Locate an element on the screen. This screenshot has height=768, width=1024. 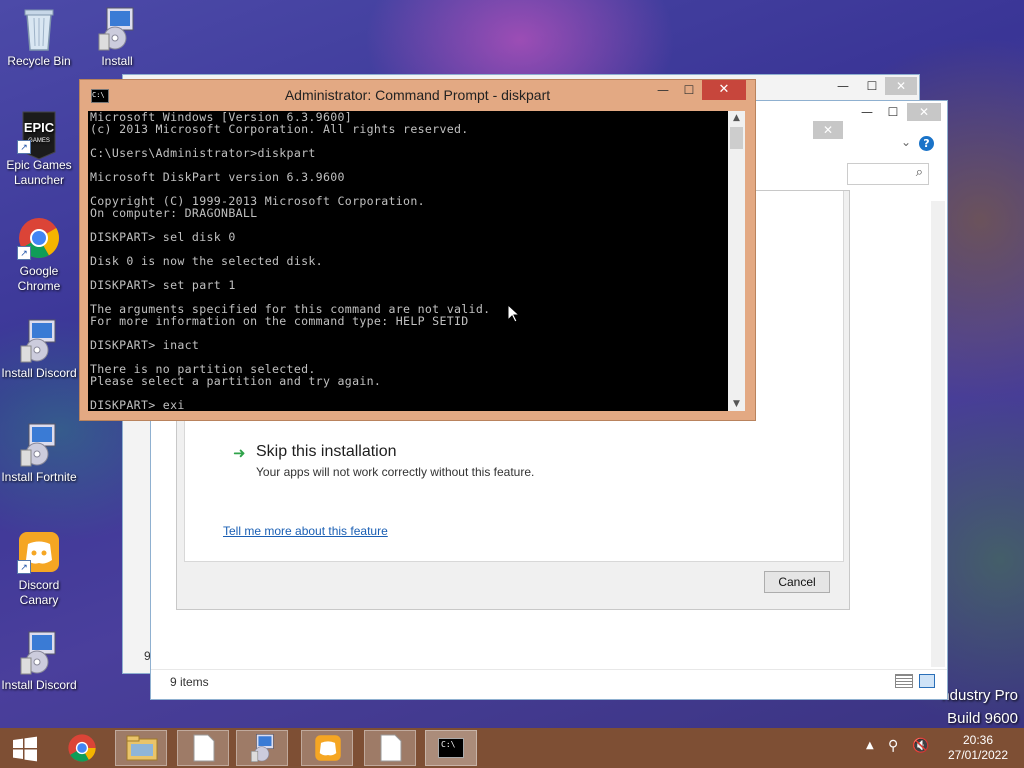
network-status-icon: ⚲ is located at coordinates (893, 746).